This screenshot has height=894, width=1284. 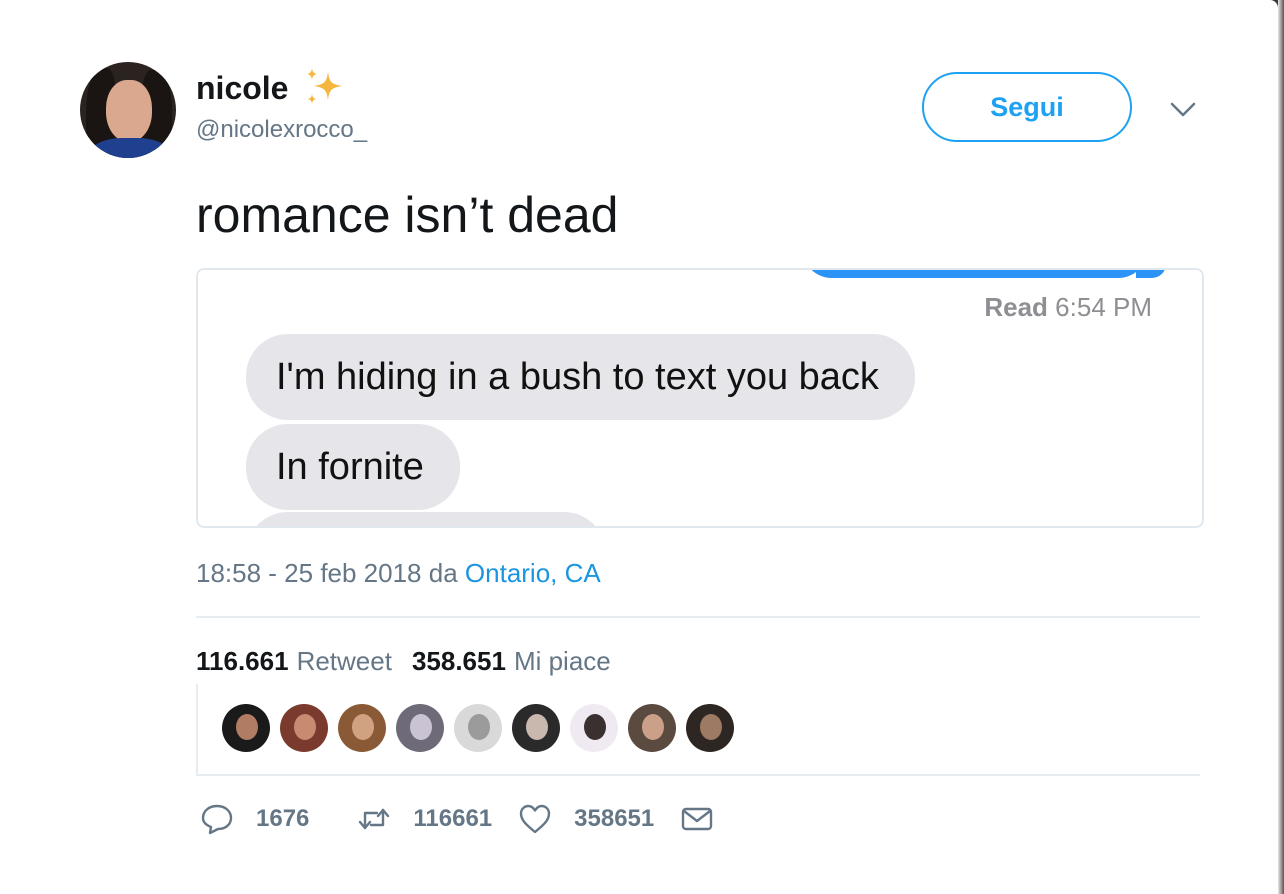 What do you see at coordinates (242, 661) in the screenshot?
I see `retweets-stat-count: 116.661` at bounding box center [242, 661].